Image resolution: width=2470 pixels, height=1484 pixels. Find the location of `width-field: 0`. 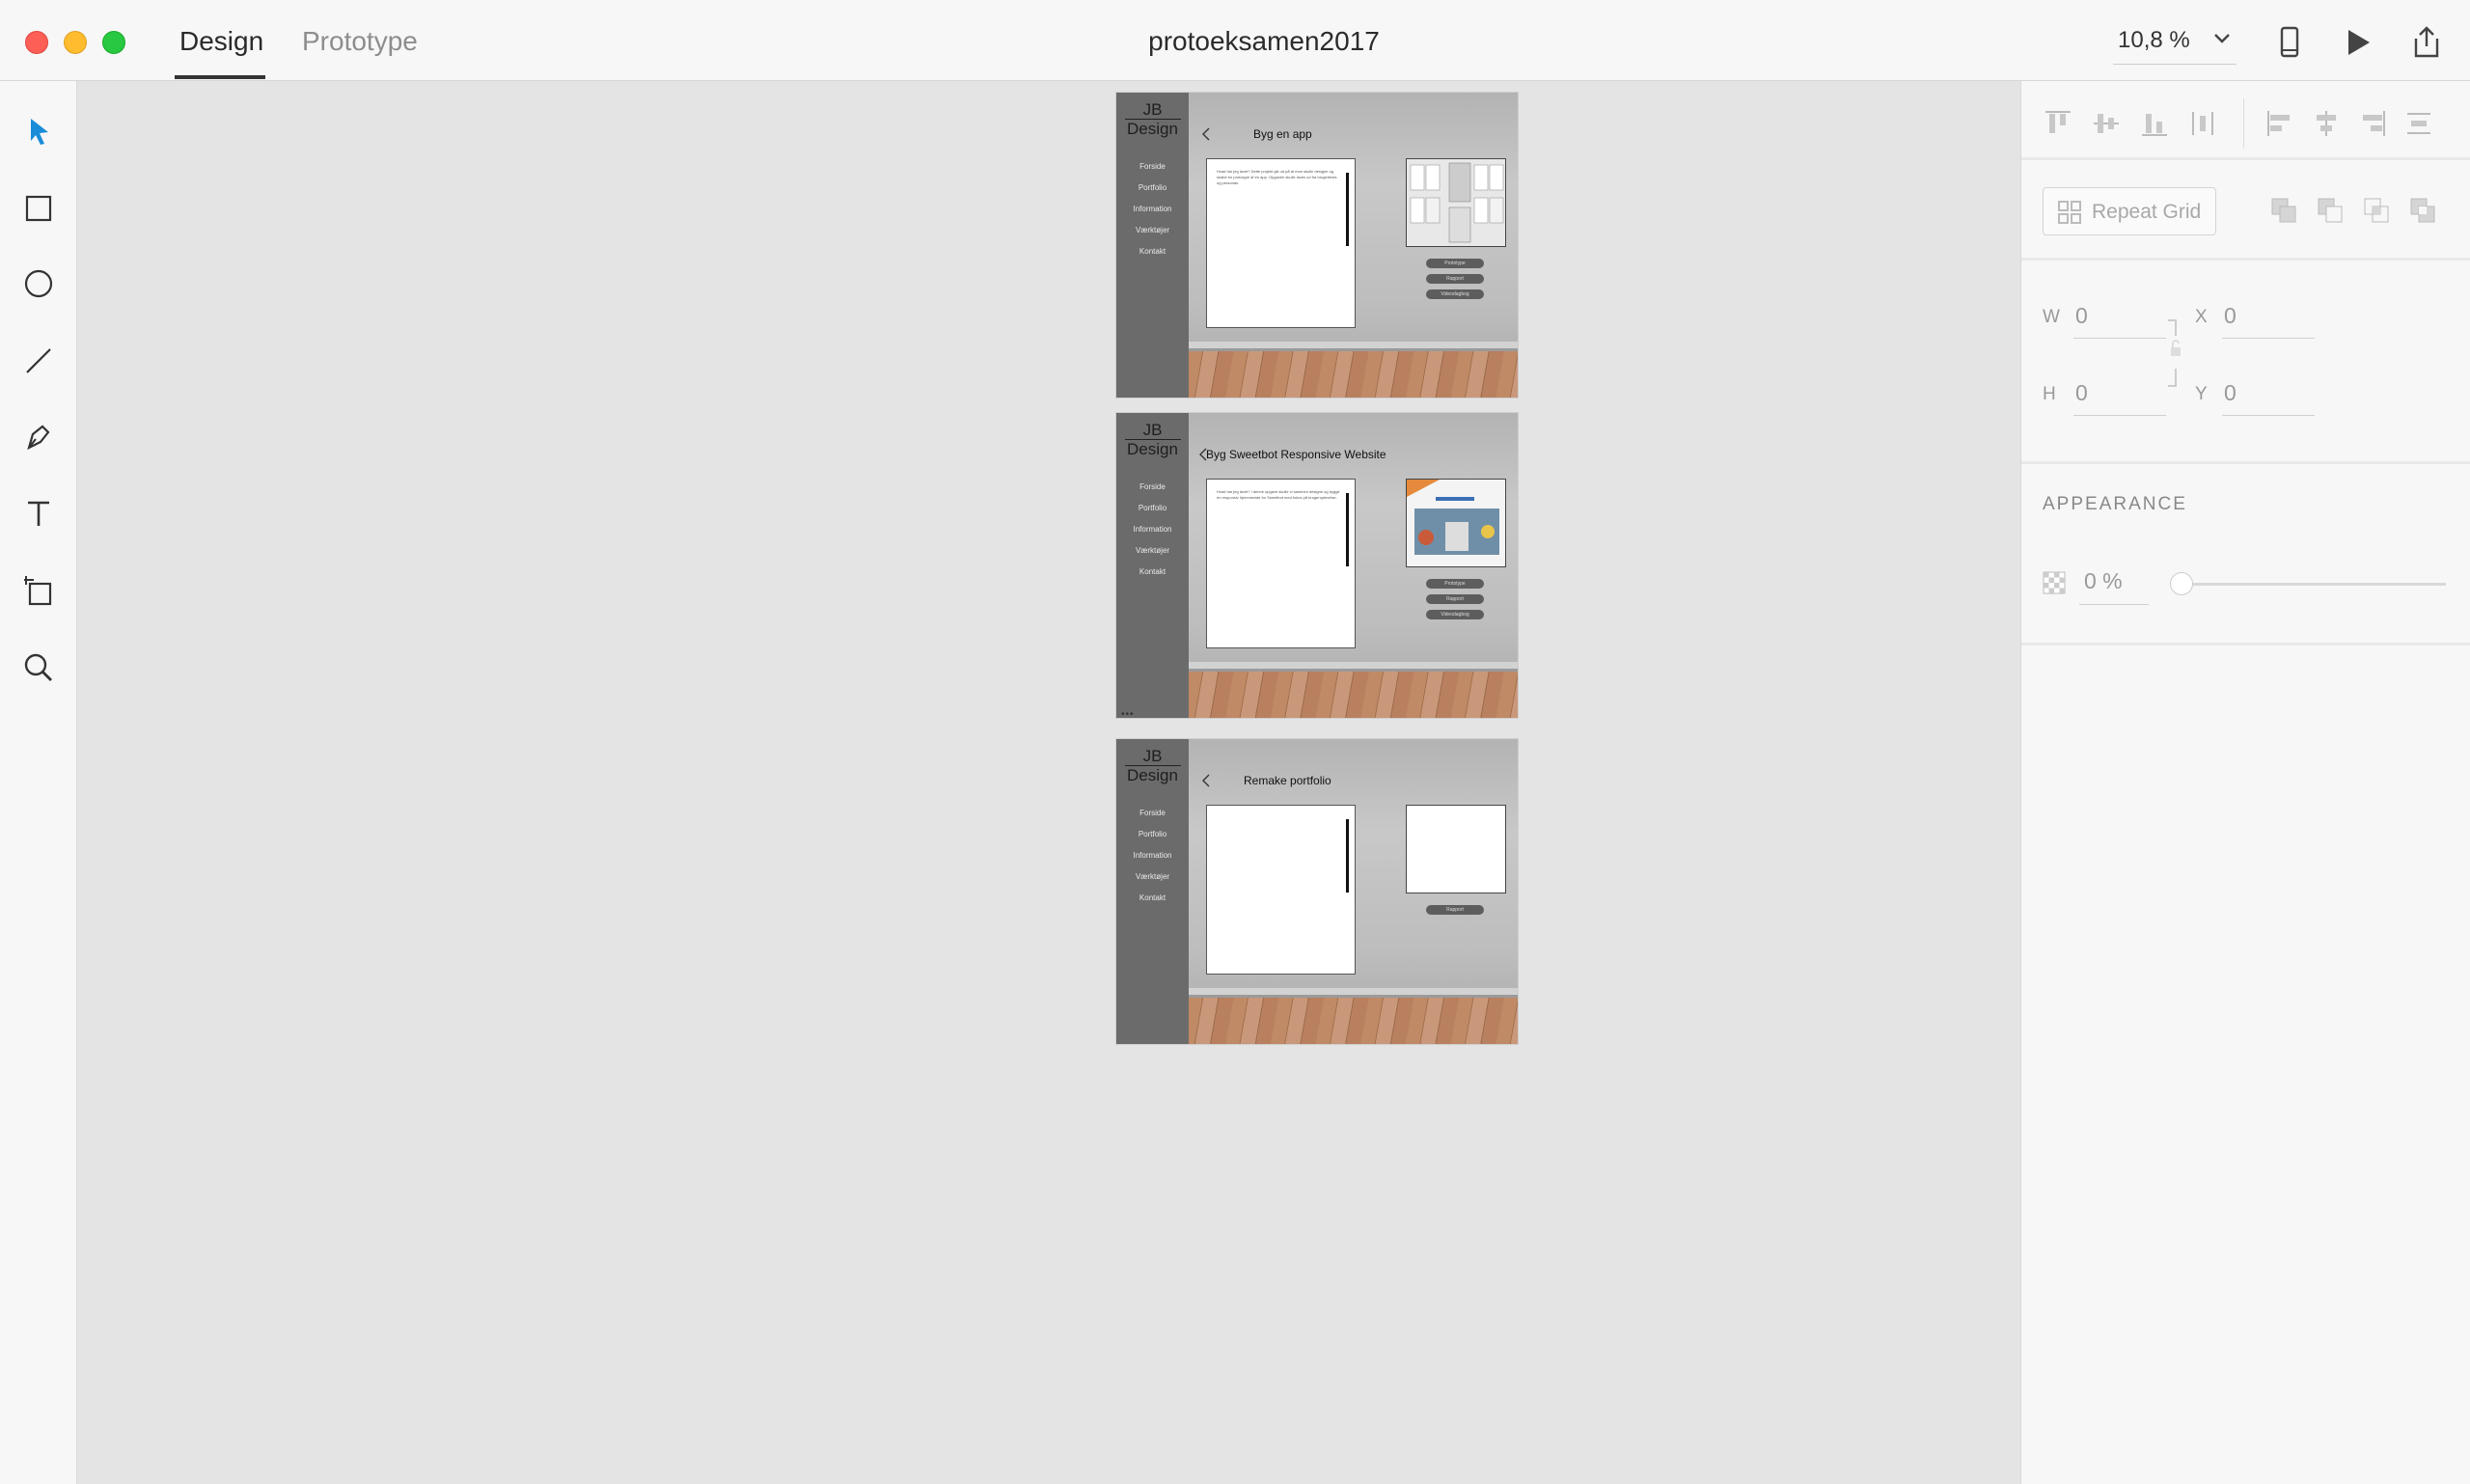

width-field: 0 is located at coordinates (2081, 316).